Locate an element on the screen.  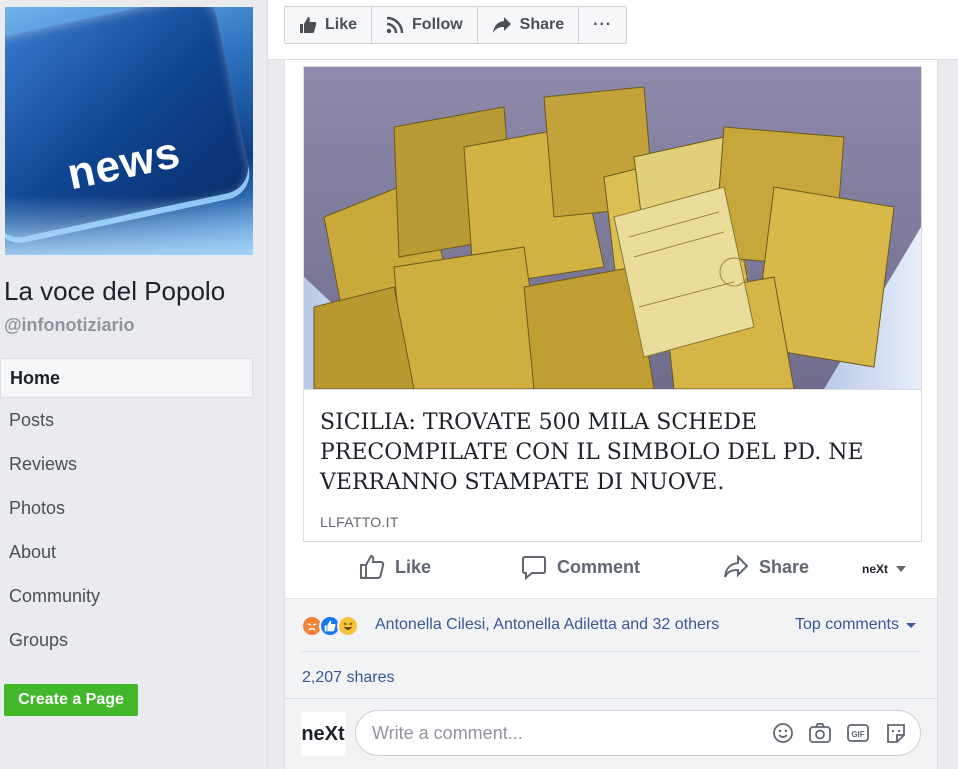
haha-reaction-icon is located at coordinates (348, 626).